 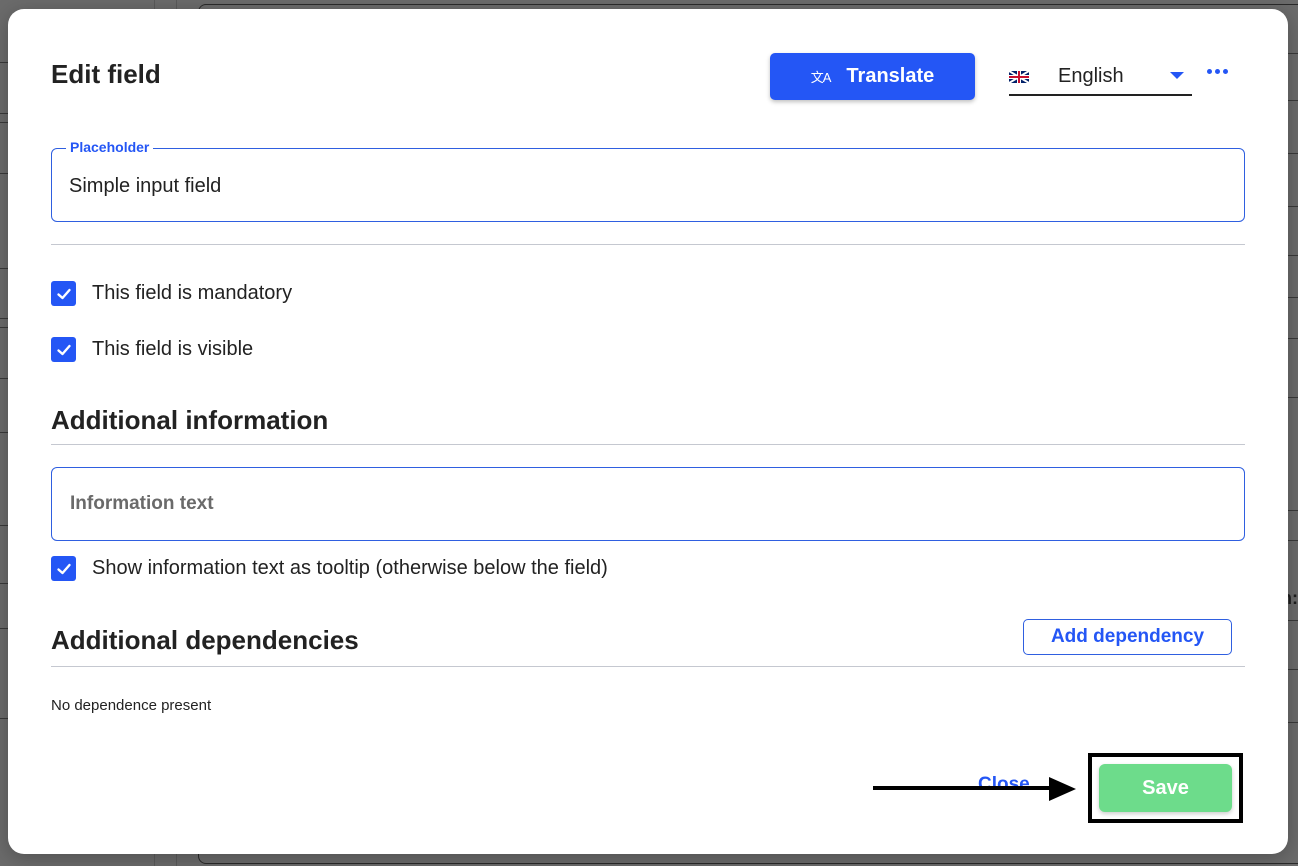 I want to click on mandatory-checkbox, so click(x=63, y=293).